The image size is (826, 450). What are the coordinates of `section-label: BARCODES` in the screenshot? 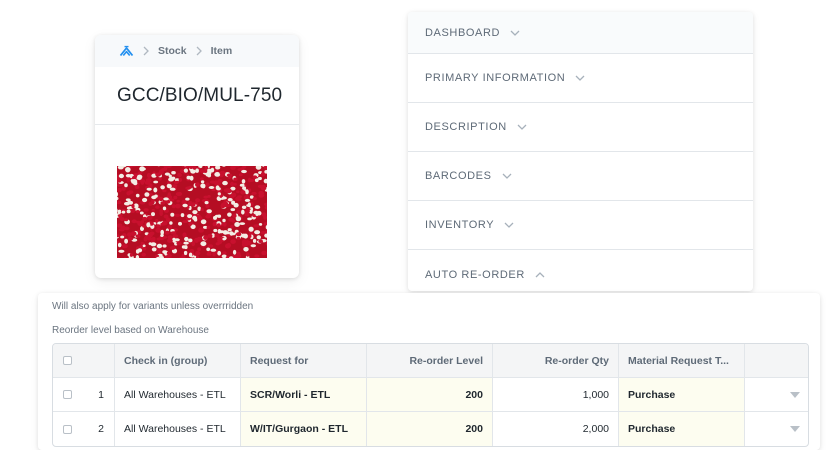 It's located at (458, 176).